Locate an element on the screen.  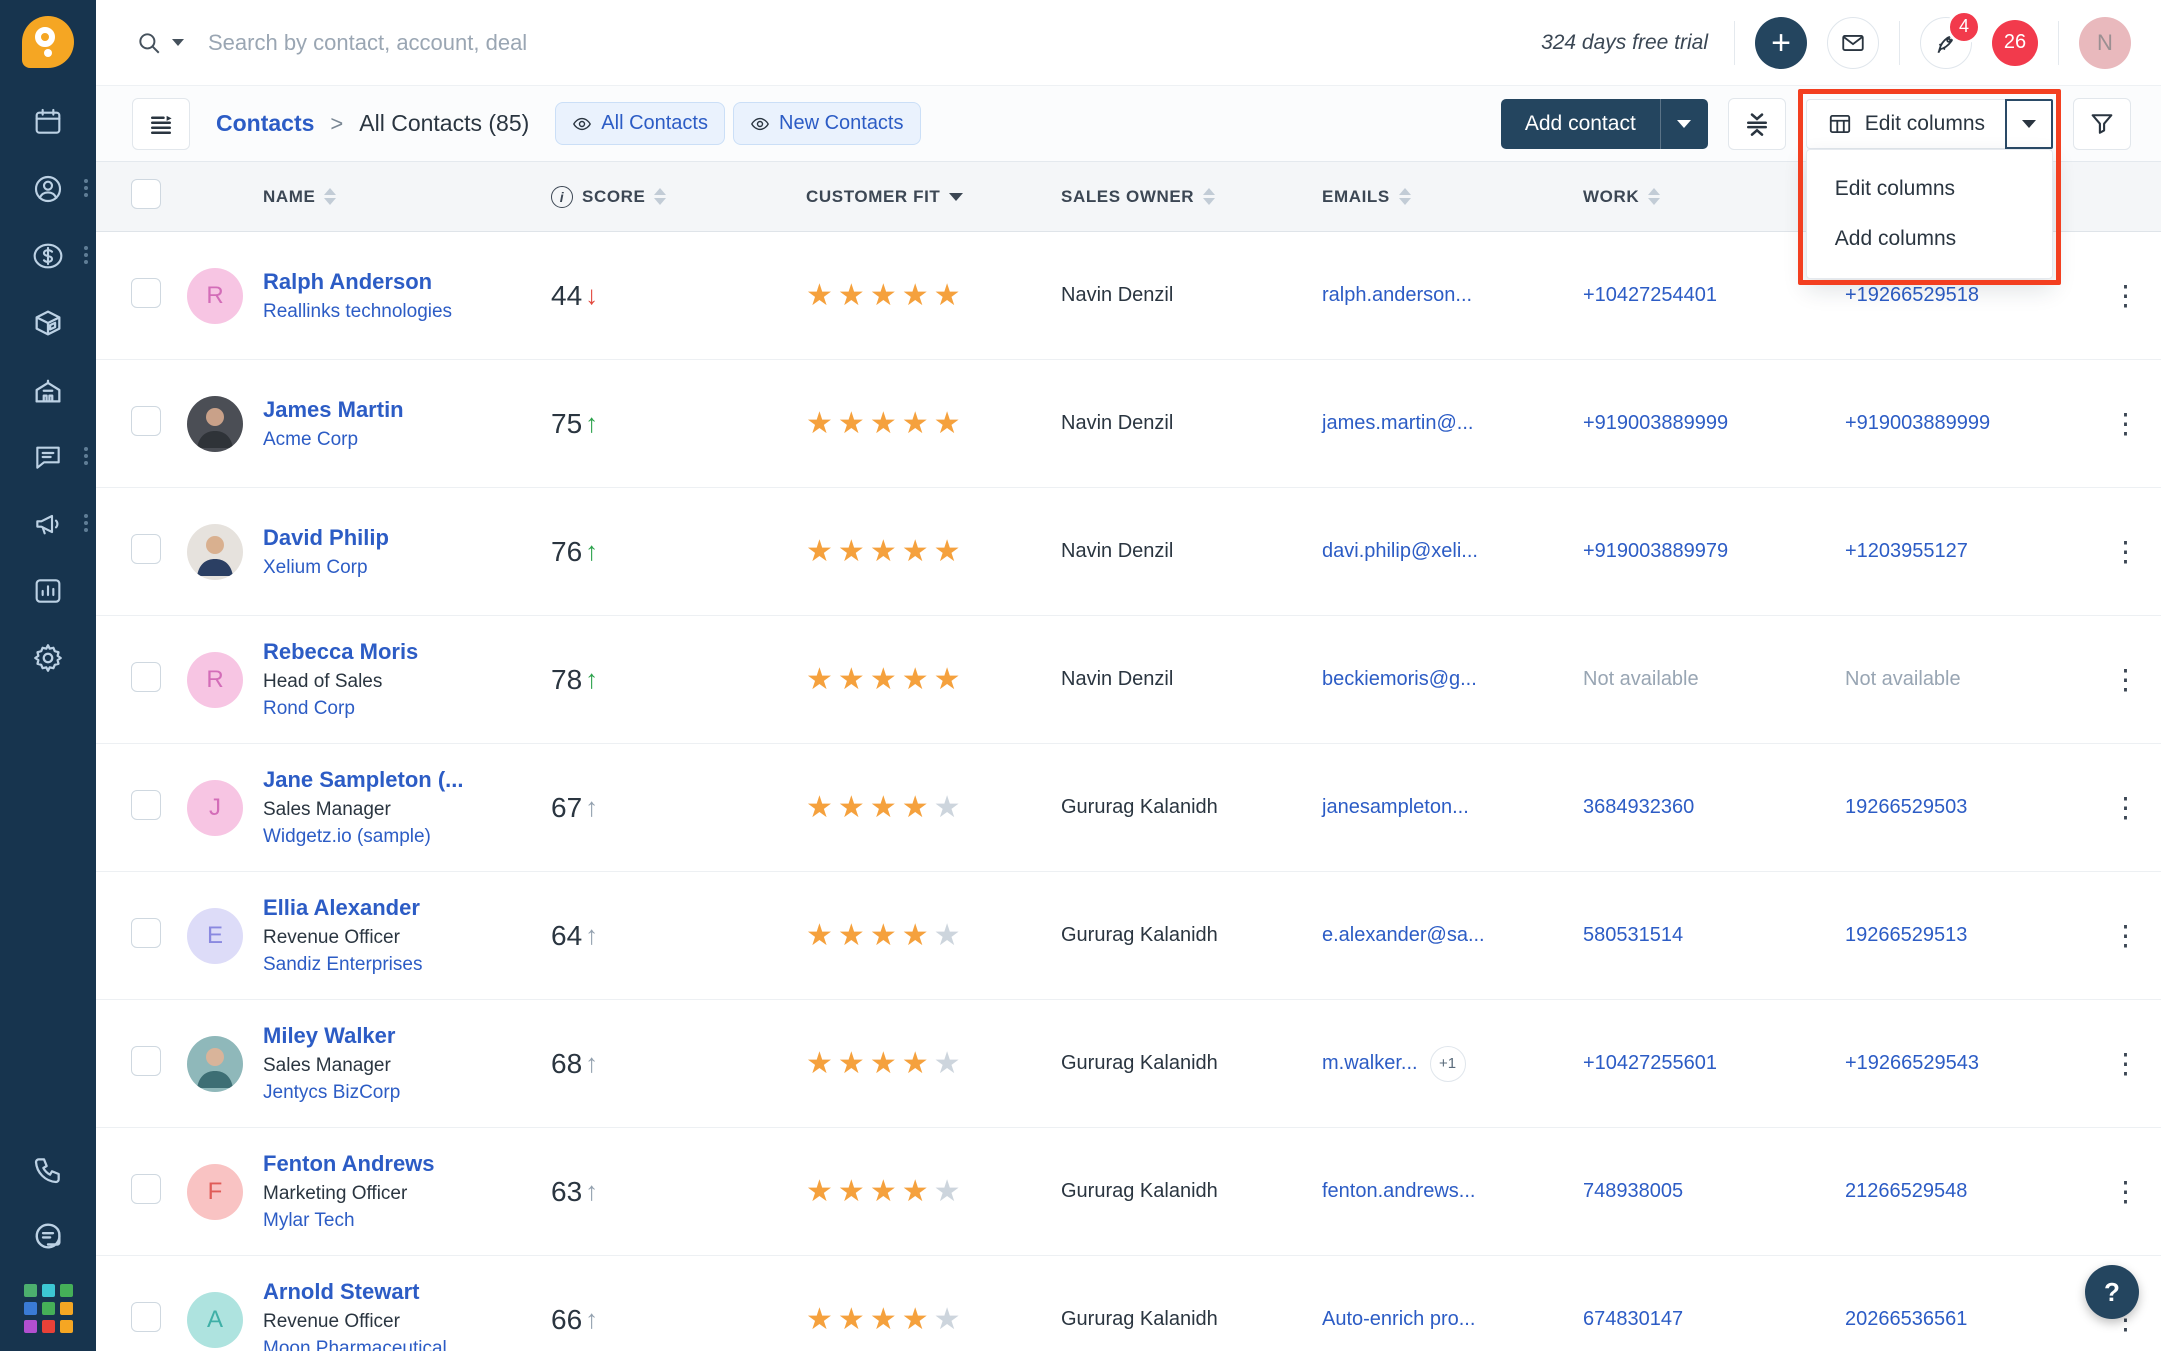
sidebar-item-campaigns is located at coordinates (59, 524).